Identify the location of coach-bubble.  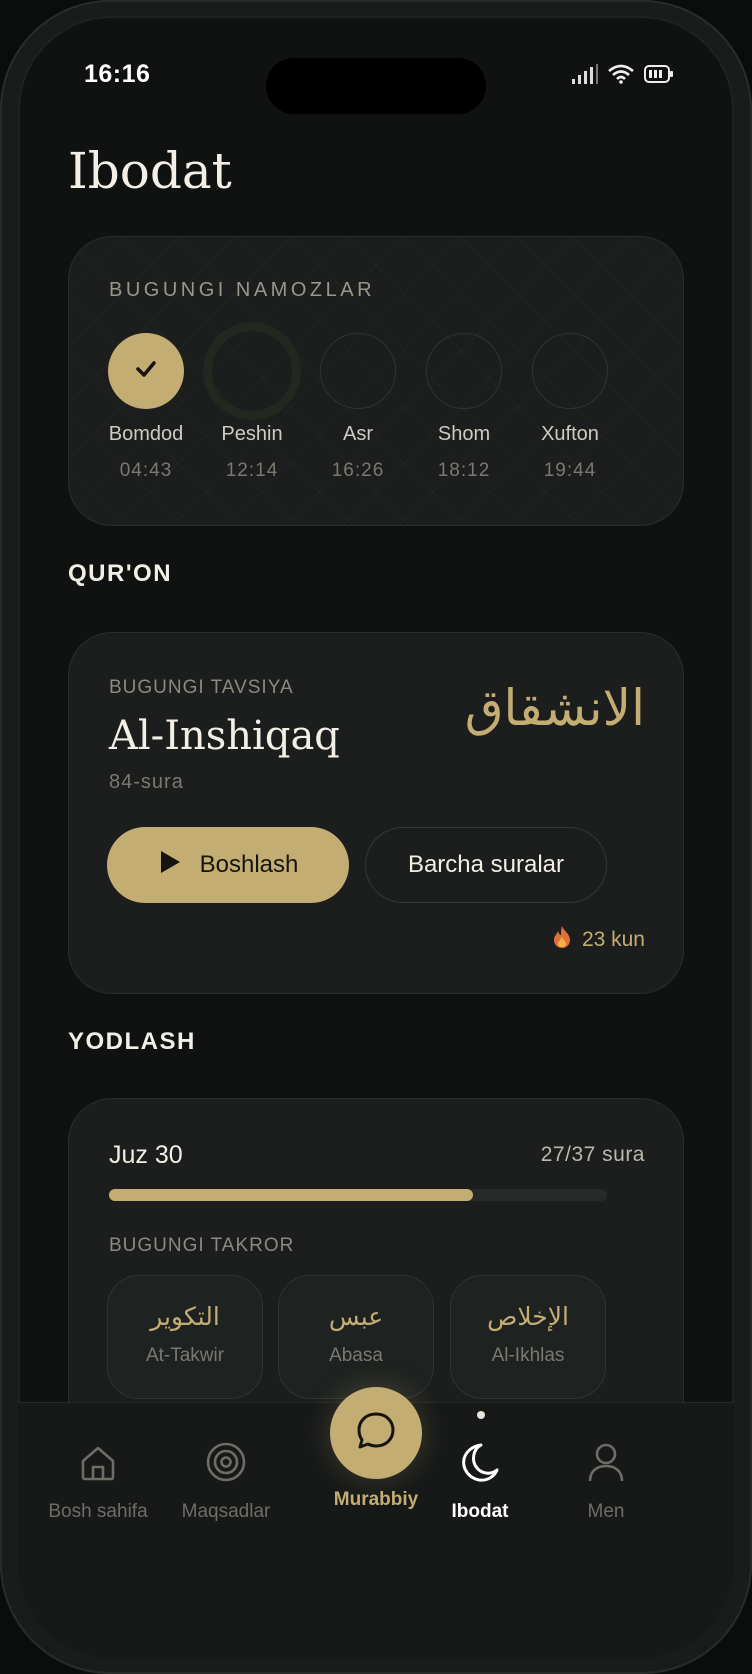
(376, 1433).